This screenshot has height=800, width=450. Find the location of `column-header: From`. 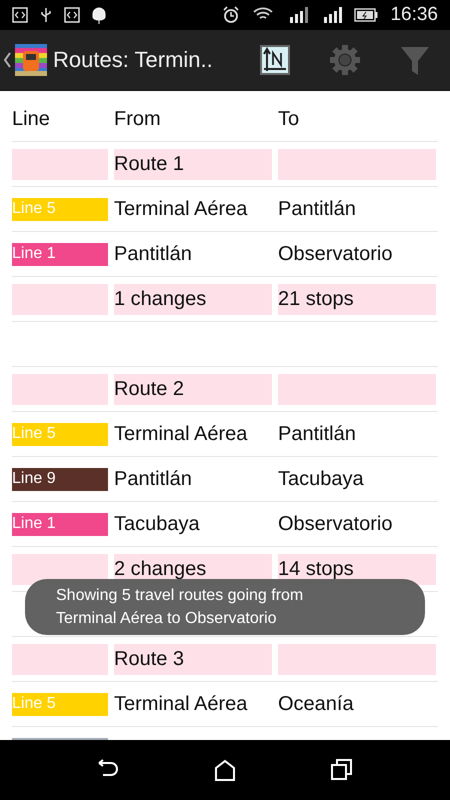

column-header: From is located at coordinates (138, 119).